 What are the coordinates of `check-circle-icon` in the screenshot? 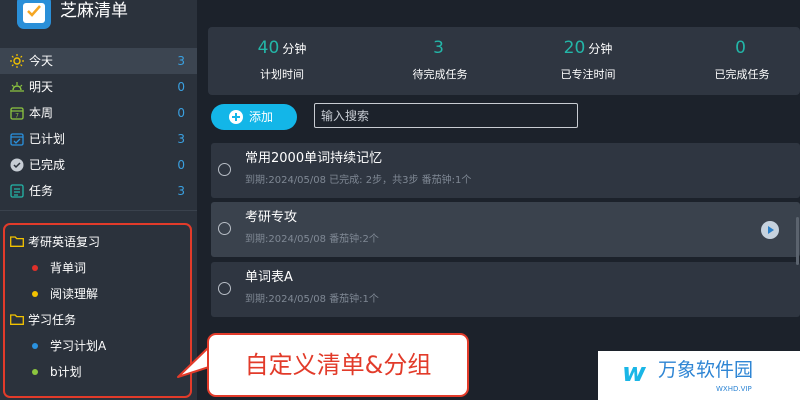 It's located at (17, 165).